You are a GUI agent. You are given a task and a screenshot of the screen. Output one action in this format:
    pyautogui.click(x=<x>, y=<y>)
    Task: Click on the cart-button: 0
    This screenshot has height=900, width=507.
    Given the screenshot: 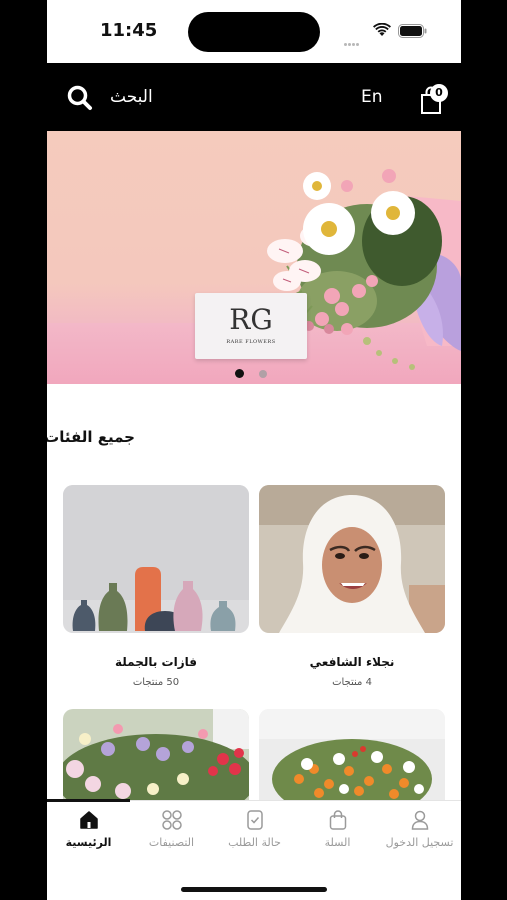 What is the action you would take?
    pyautogui.click(x=436, y=99)
    